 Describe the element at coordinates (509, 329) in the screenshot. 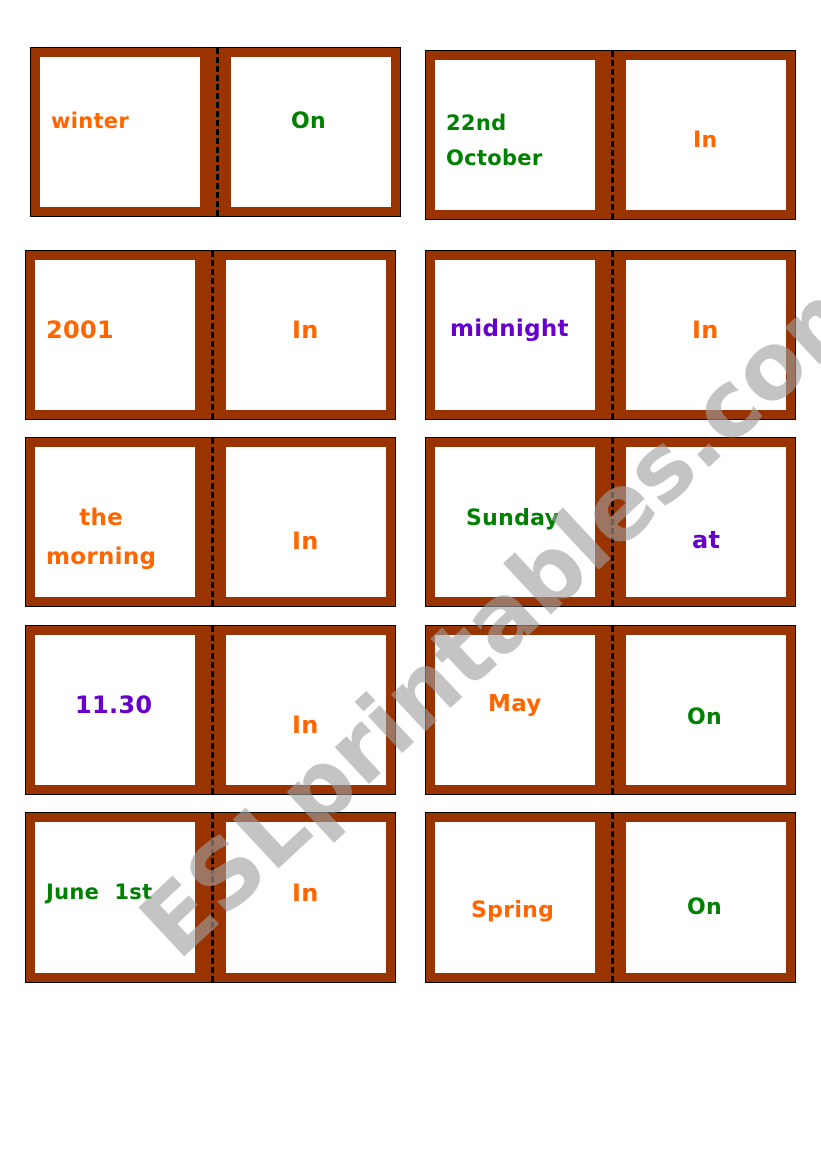

I see `domino-word: midnight` at that location.